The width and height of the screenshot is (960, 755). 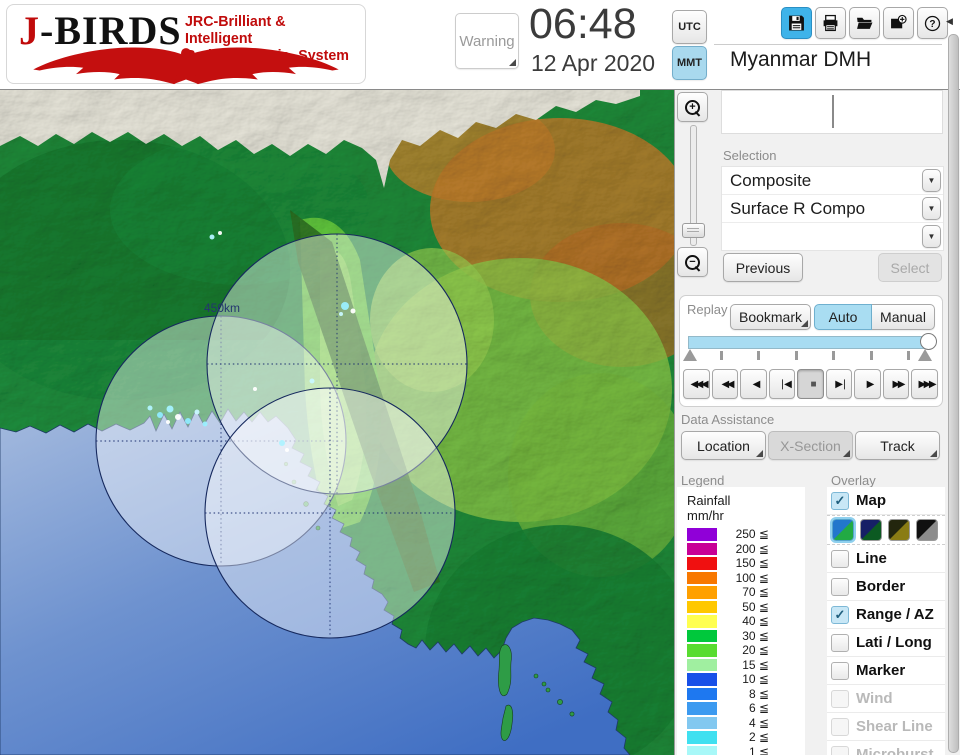 I want to click on help-icon: ?, so click(x=932, y=23).